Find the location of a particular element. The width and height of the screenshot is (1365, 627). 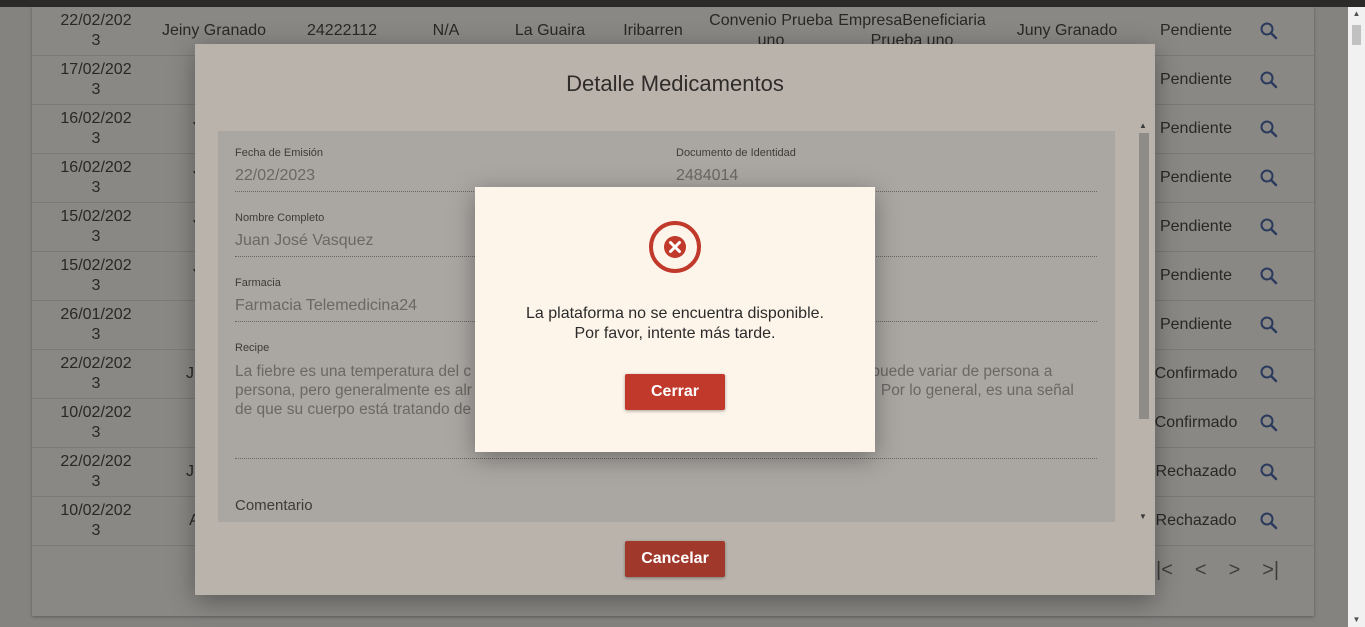

recipe-line-2-left: persona, pero generalmente es alr is located at coordinates (353, 390).